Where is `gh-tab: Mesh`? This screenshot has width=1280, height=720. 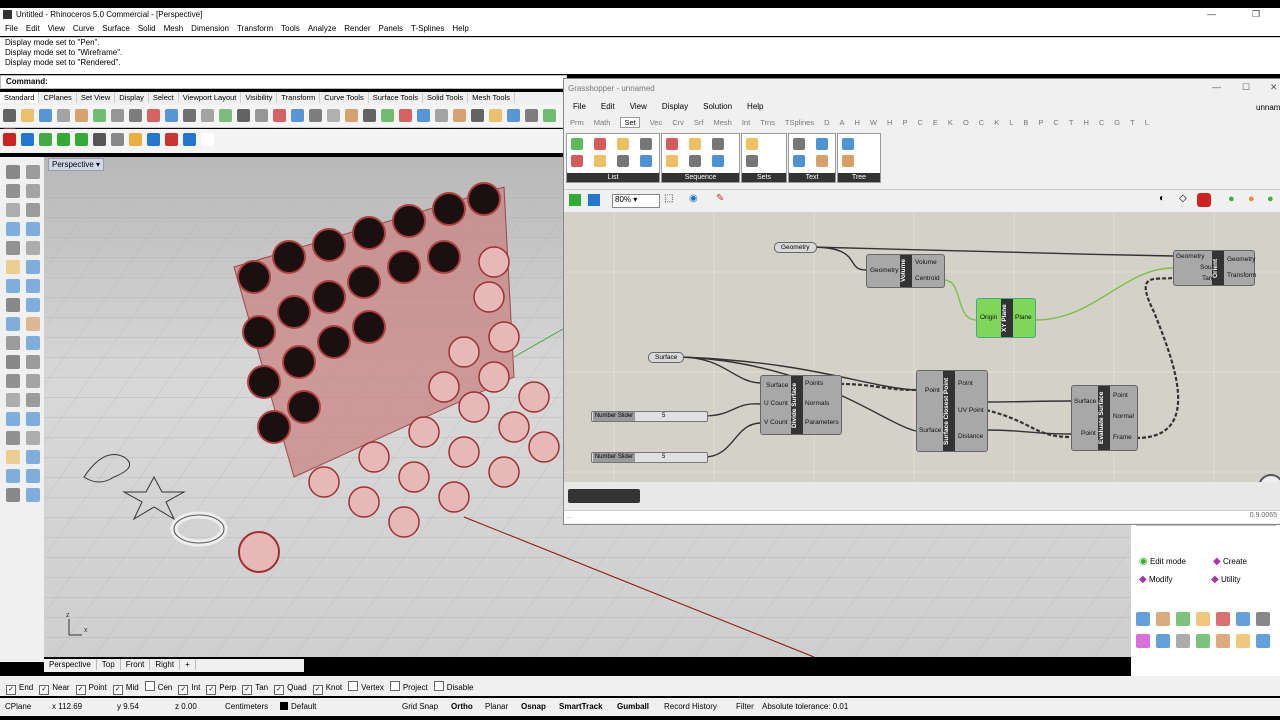
gh-tab: Mesh is located at coordinates (722, 122).